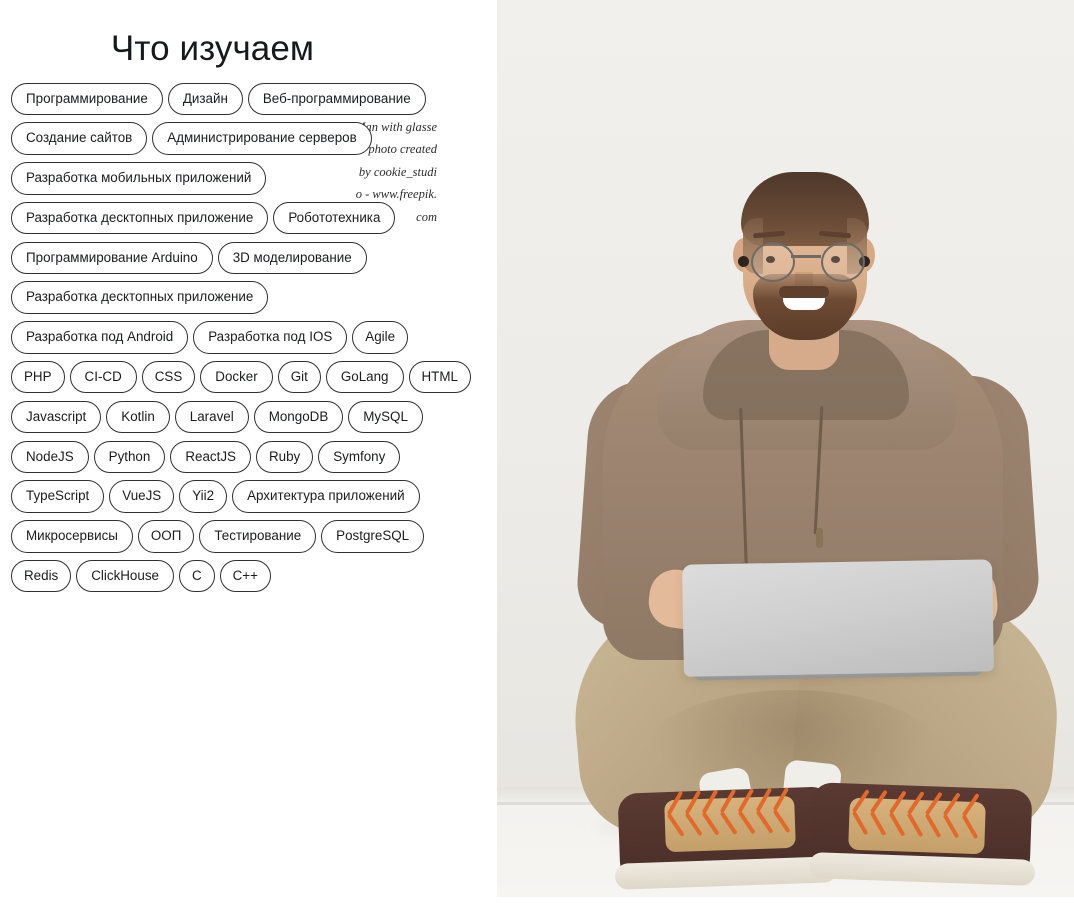 This screenshot has height=917, width=1074. What do you see at coordinates (38, 377) in the screenshot?
I see `tag-pill: PHP` at bounding box center [38, 377].